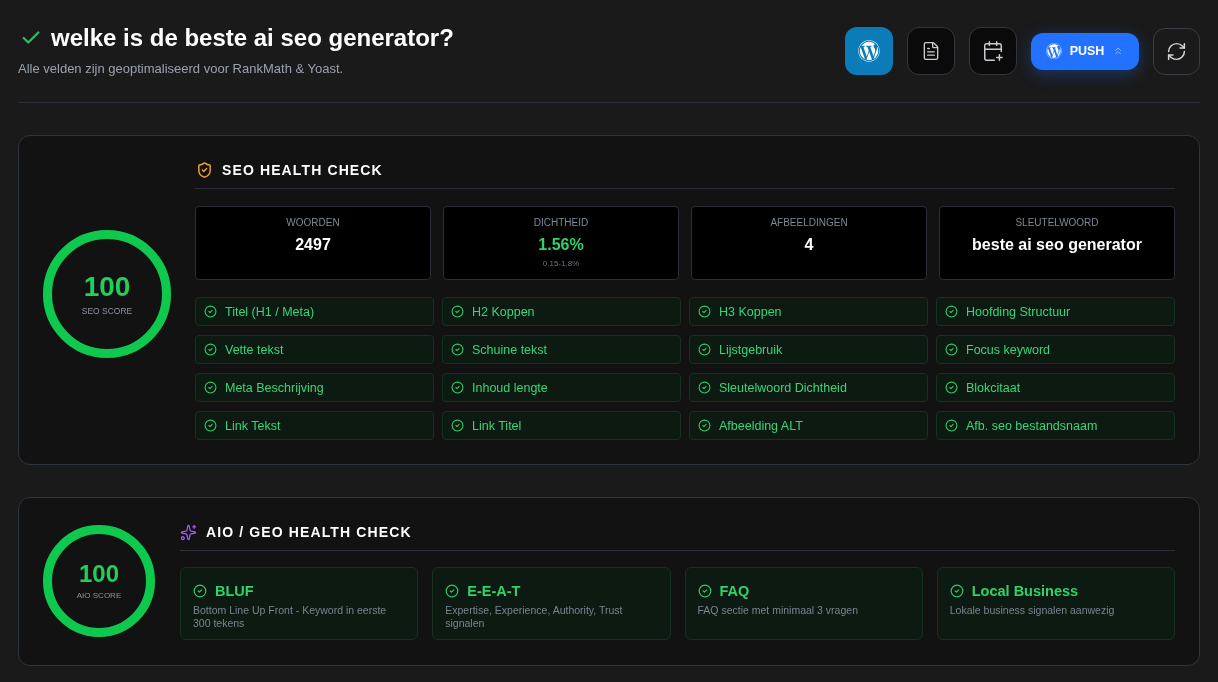 The width and height of the screenshot is (1218, 682). Describe the element at coordinates (253, 425) in the screenshot. I see `check-label: Link Tekst` at that location.